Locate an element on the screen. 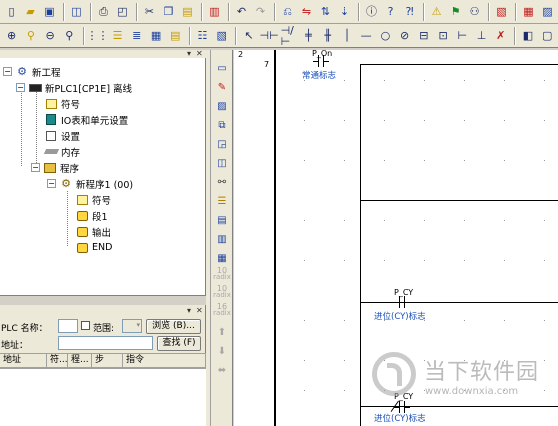 This screenshot has width=558, height=426. tree-section-output: 输出 is located at coordinates (93, 231).